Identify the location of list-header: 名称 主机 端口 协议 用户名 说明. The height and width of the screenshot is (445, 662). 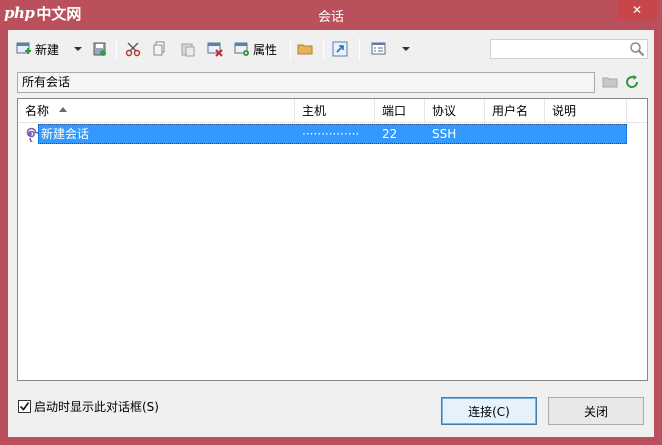
(332, 111).